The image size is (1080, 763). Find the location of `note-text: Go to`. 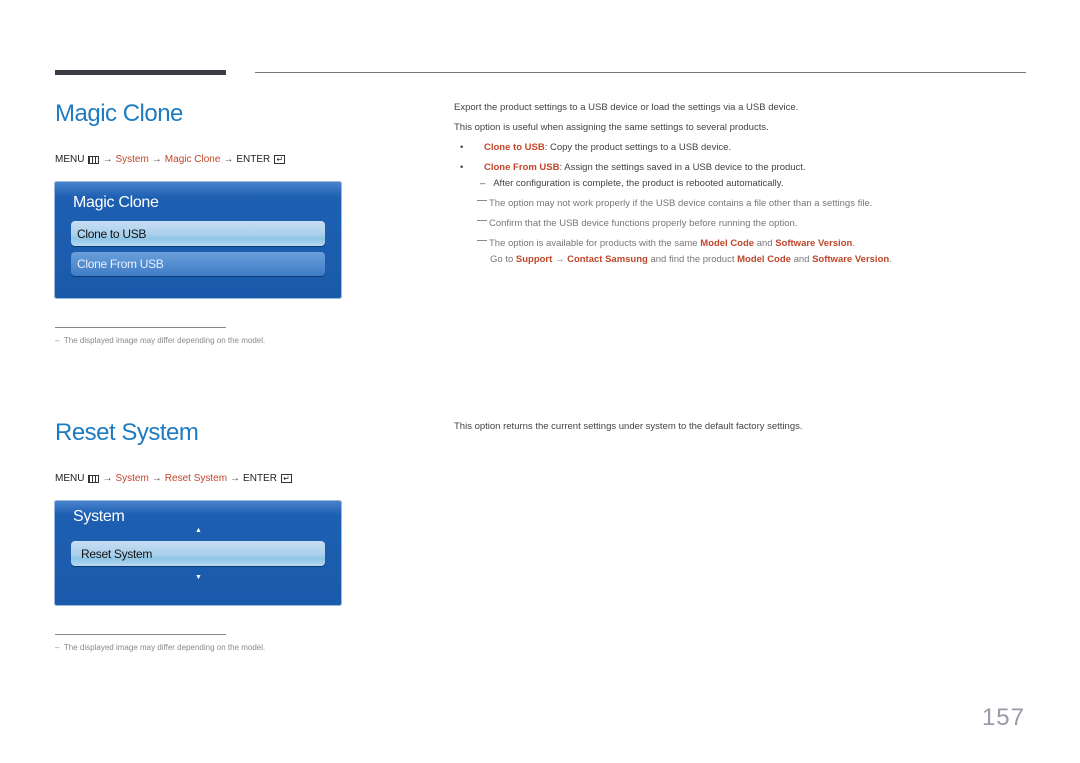

note-text: Go to is located at coordinates (503, 259).